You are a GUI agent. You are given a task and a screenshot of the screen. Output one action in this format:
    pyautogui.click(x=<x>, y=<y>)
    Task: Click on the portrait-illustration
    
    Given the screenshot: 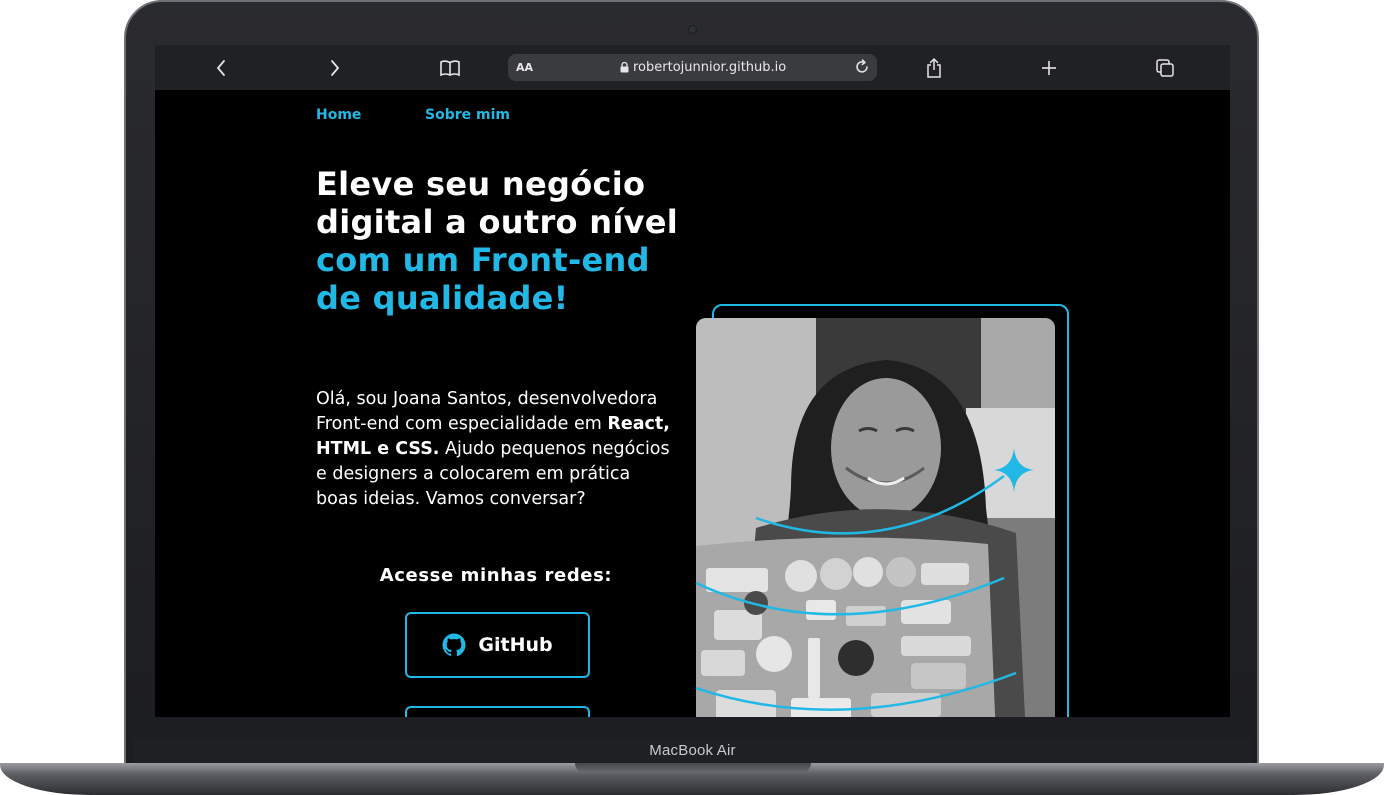 What is the action you would take?
    pyautogui.click(x=875, y=517)
    